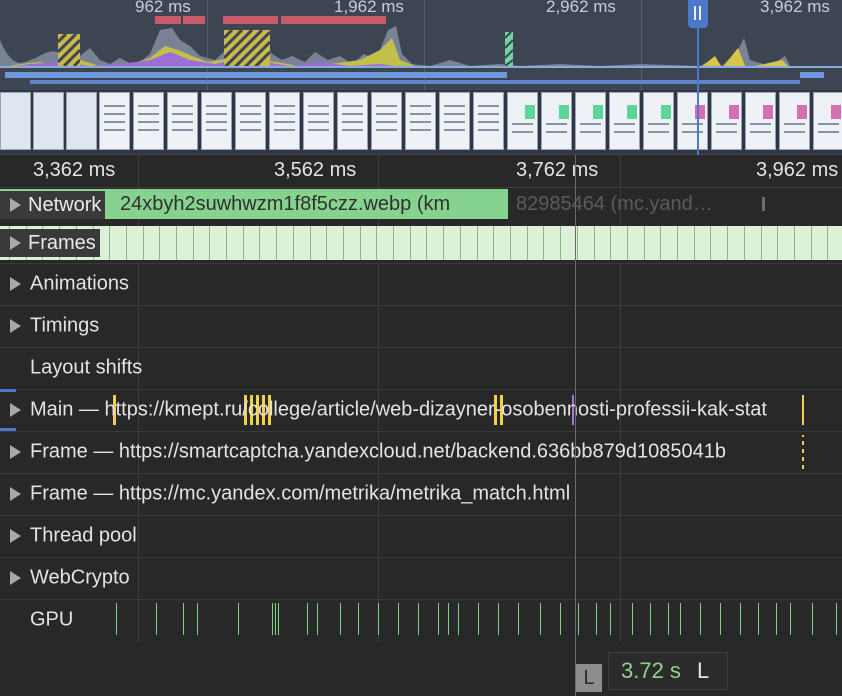 The image size is (842, 696). What do you see at coordinates (421, 368) in the screenshot?
I see `track-layout-shifts: Layout shifts` at bounding box center [421, 368].